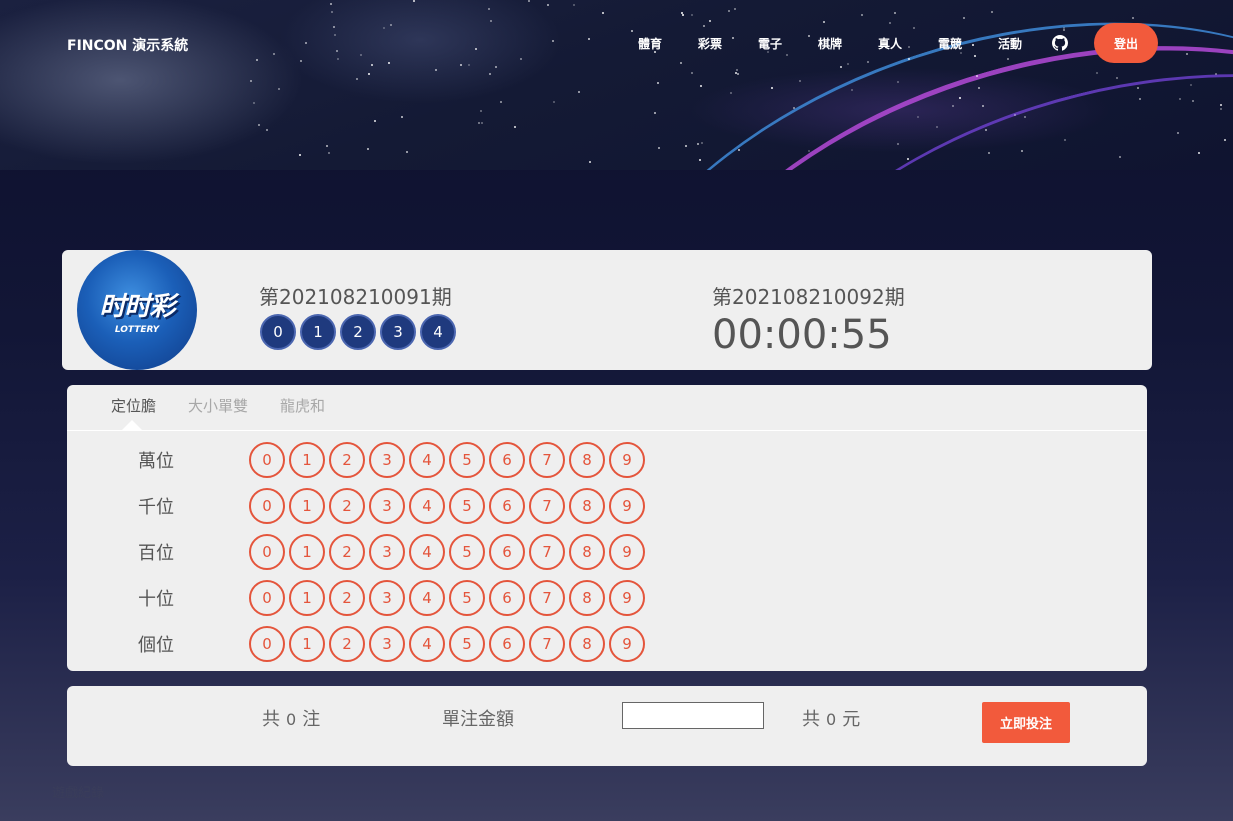 The image size is (1233, 821). What do you see at coordinates (218, 405) in the screenshot?
I see `tab-big-small-odd-even: 大小單雙` at bounding box center [218, 405].